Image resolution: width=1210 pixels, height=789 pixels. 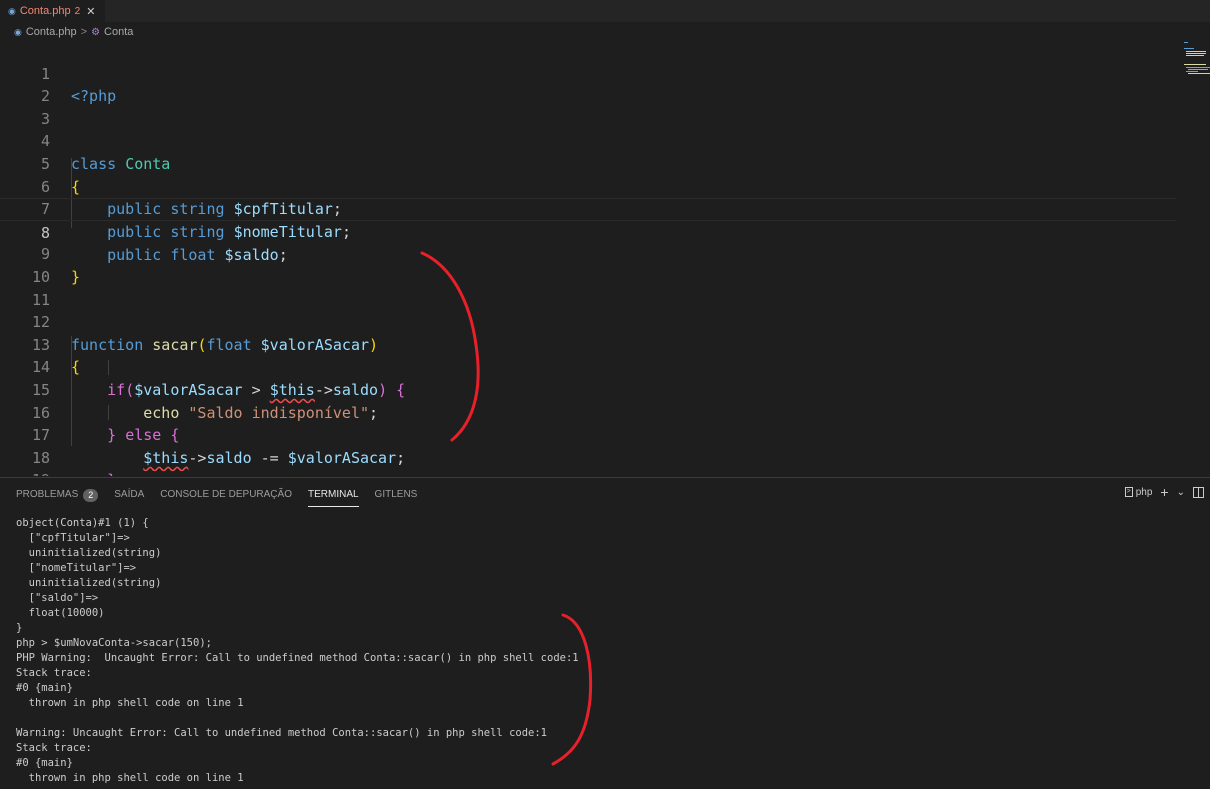 I want to click on terminal-line: }, so click(x=19, y=628).